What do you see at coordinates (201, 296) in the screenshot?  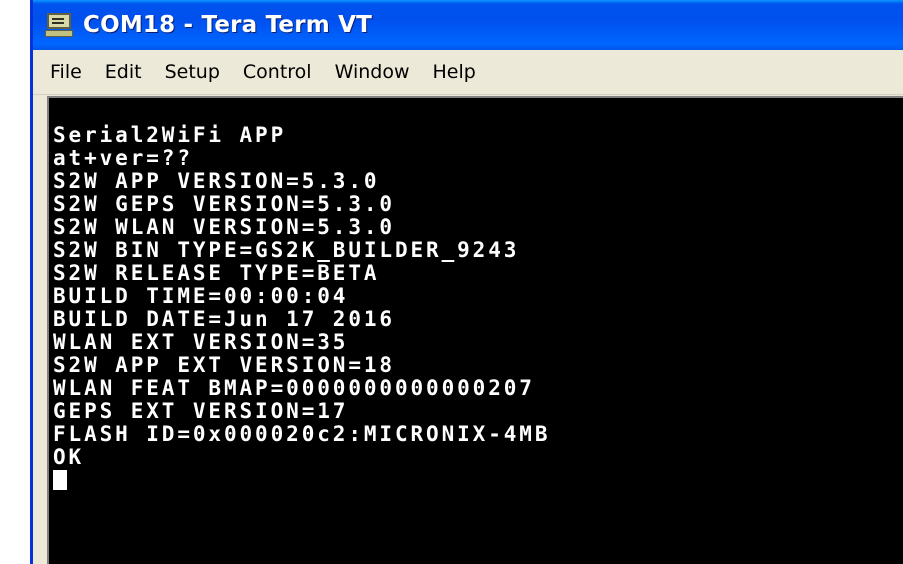 I see `terminal-line: BUILD TIME=00:00:04` at bounding box center [201, 296].